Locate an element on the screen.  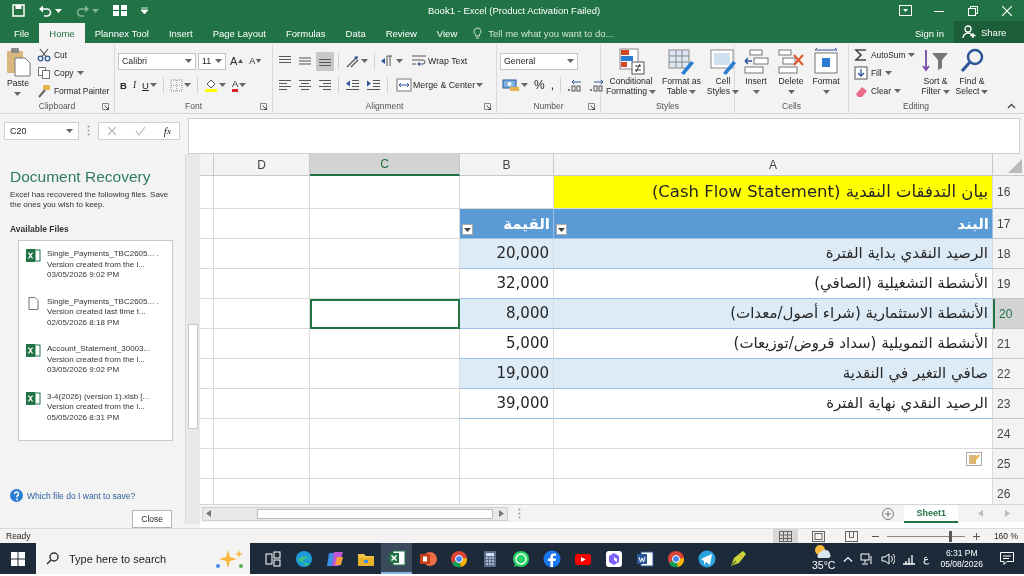
wrap-text-button: Wrap Text is located at coordinates (438, 61).